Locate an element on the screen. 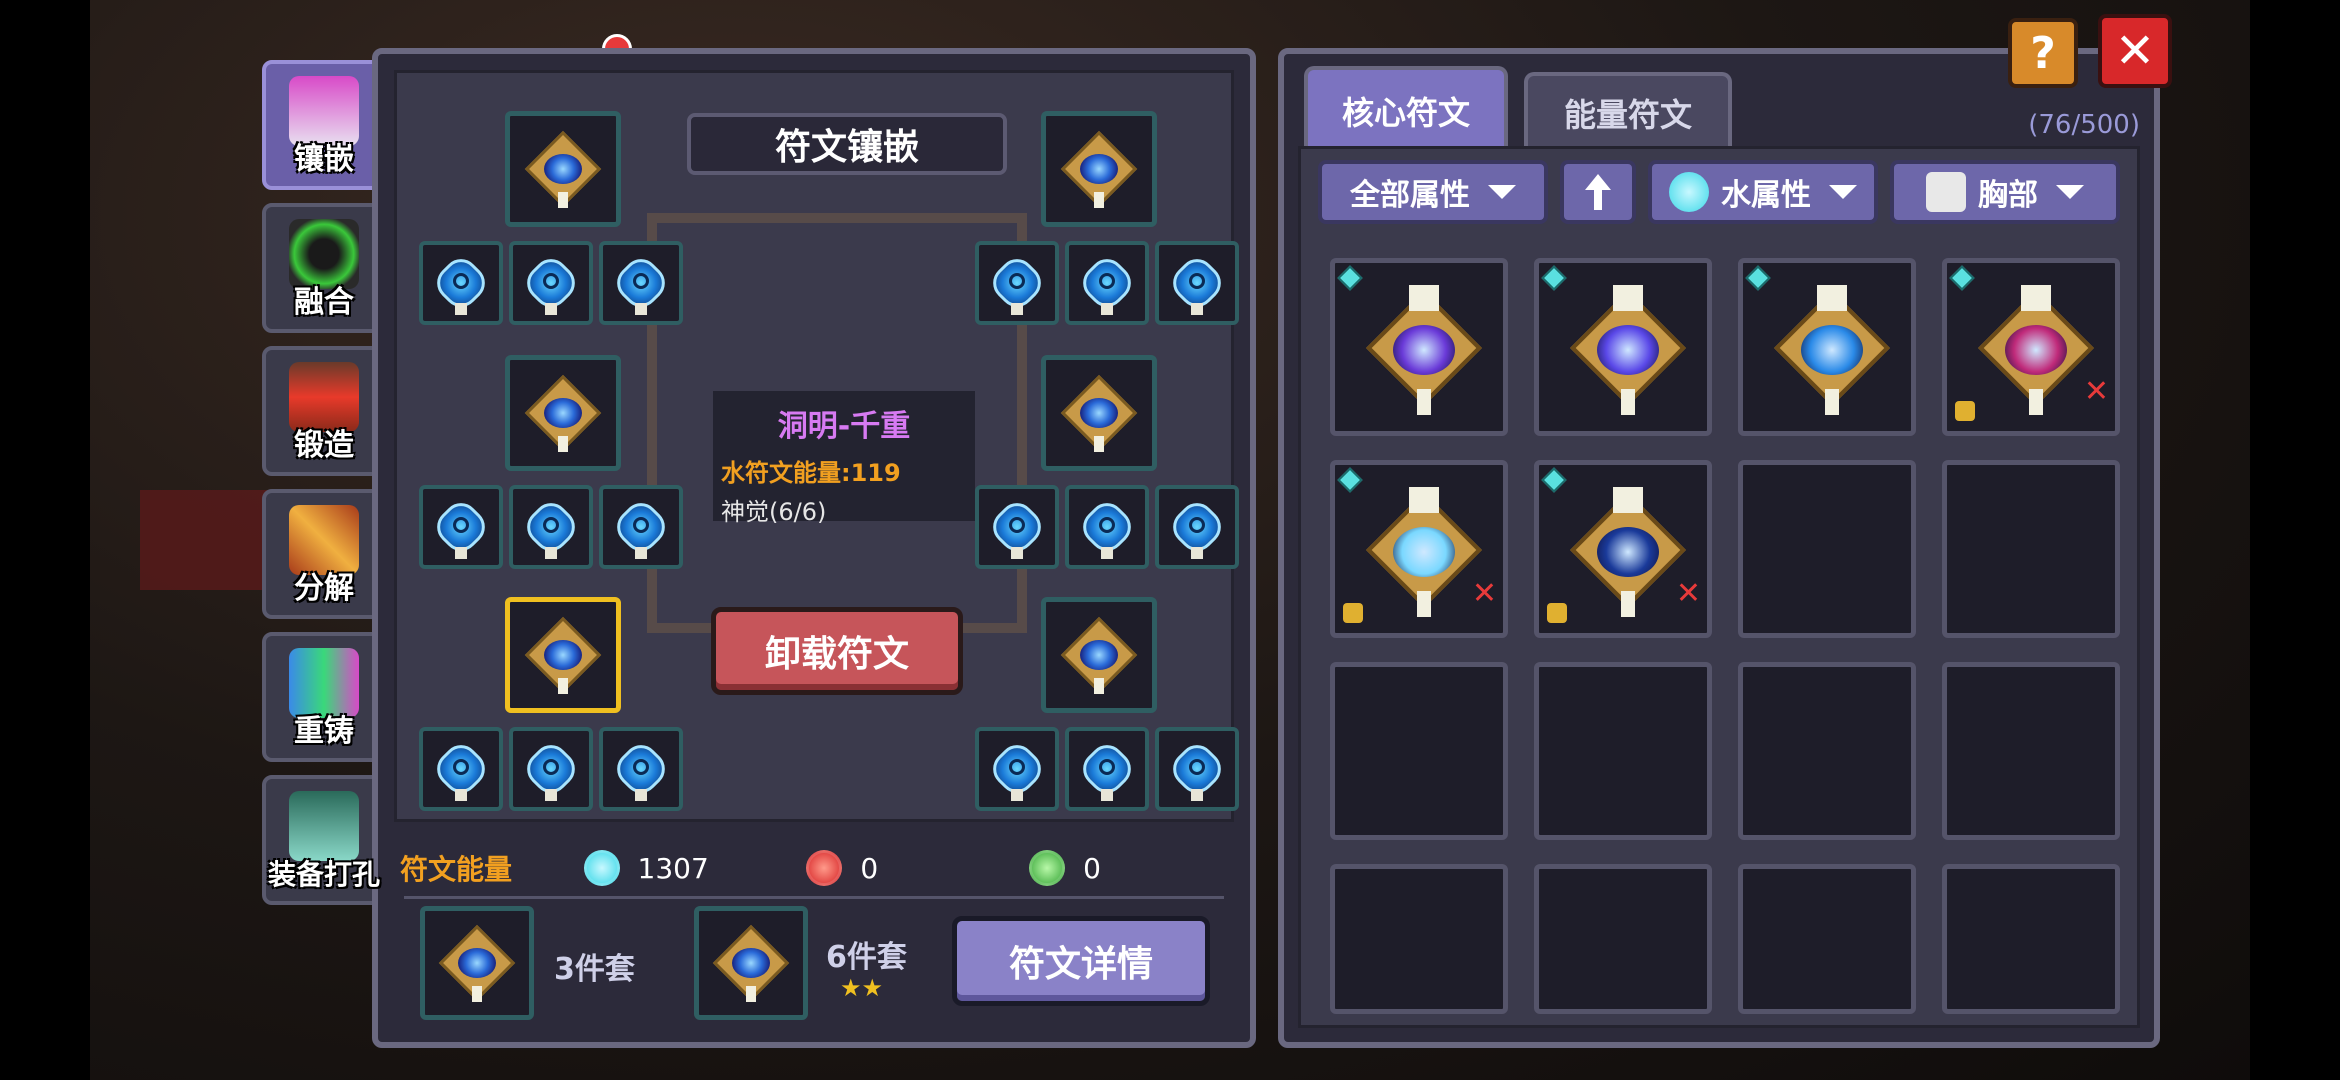 The height and width of the screenshot is (1080, 2340). core-rune-slot-selected is located at coordinates (563, 655).